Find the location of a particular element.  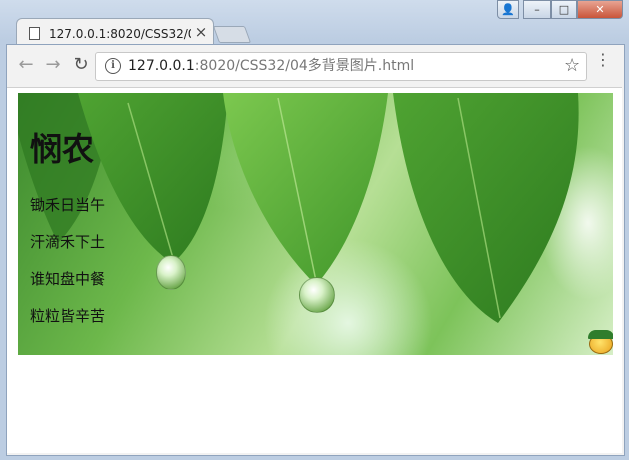

page-heading: 悯农 is located at coordinates (62, 149).